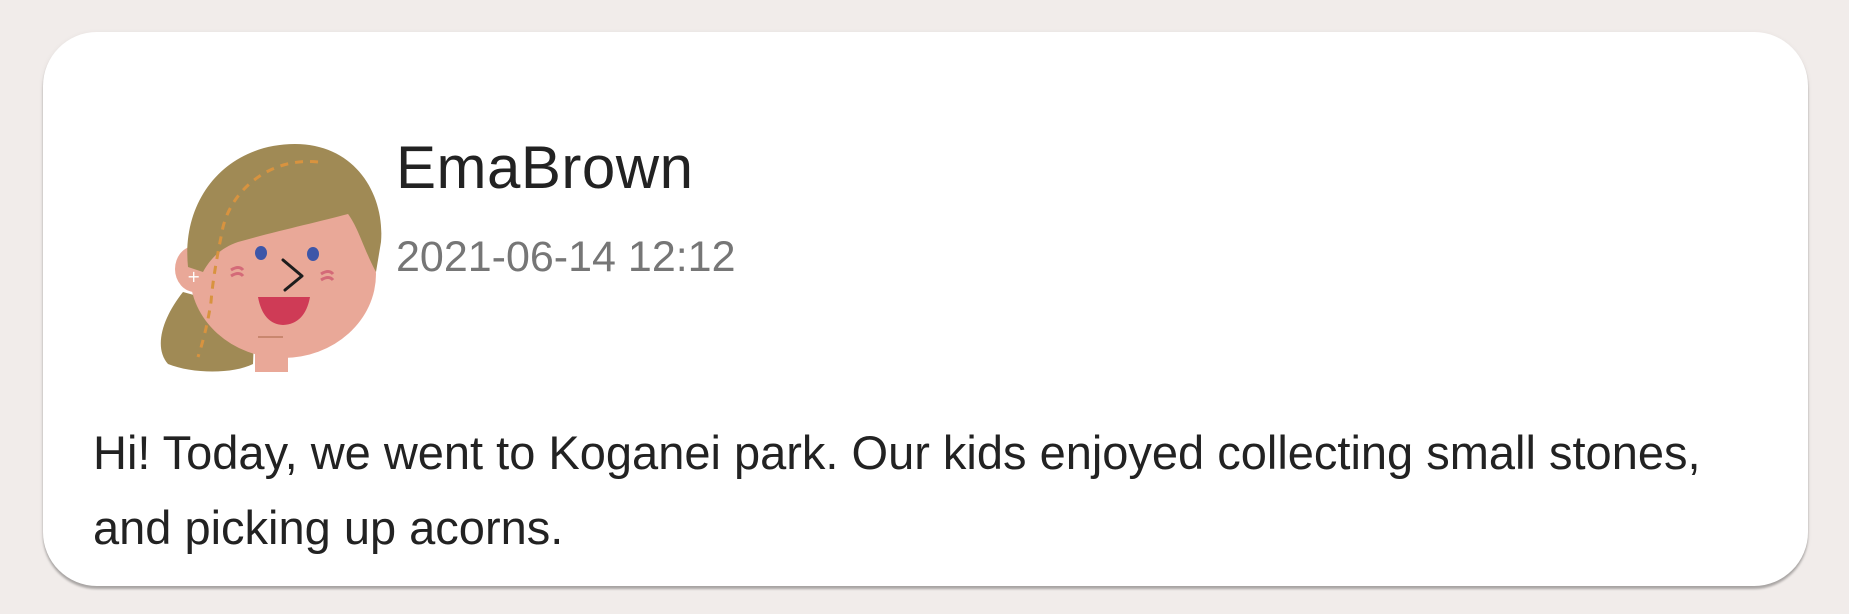 Image resolution: width=1849 pixels, height=614 pixels. I want to click on post-author-name: EmaBrown, so click(544, 168).